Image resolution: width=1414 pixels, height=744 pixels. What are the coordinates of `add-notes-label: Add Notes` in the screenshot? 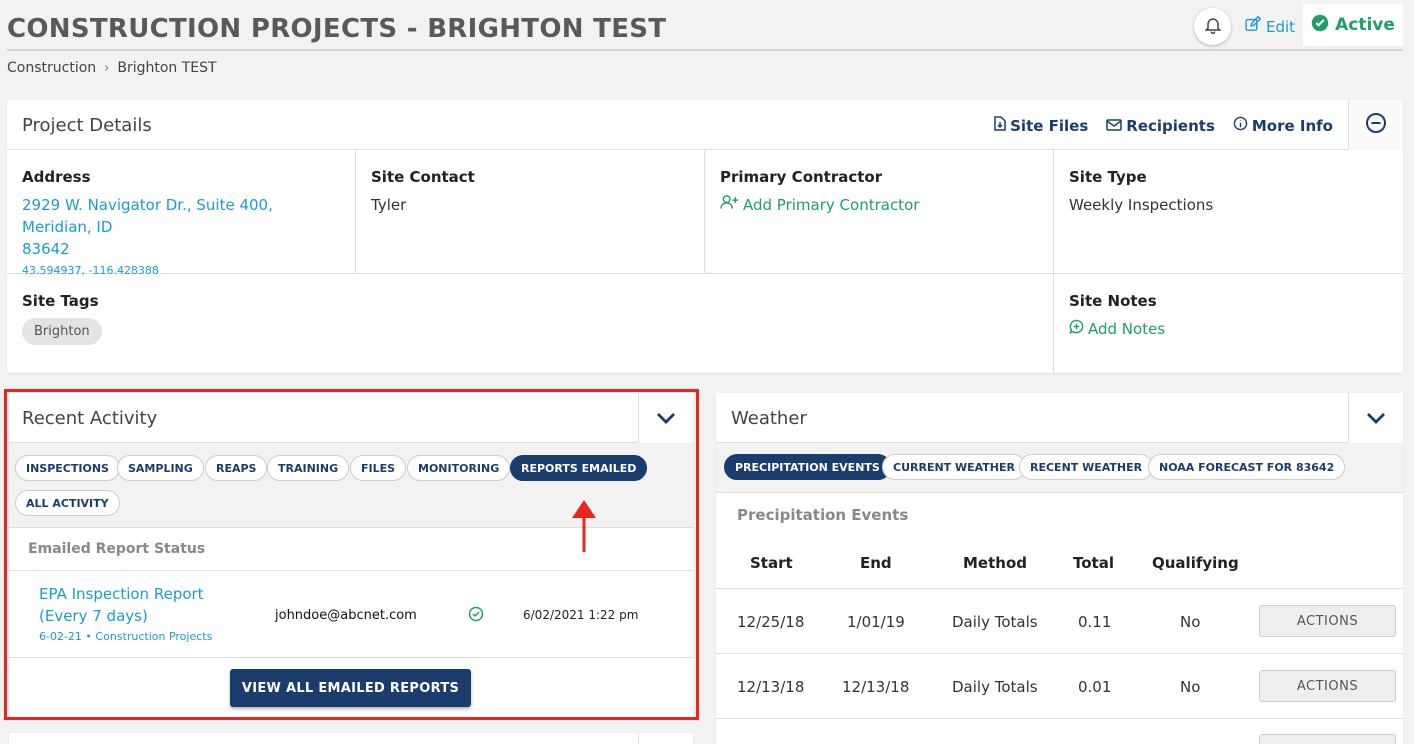 It's located at (1127, 329).